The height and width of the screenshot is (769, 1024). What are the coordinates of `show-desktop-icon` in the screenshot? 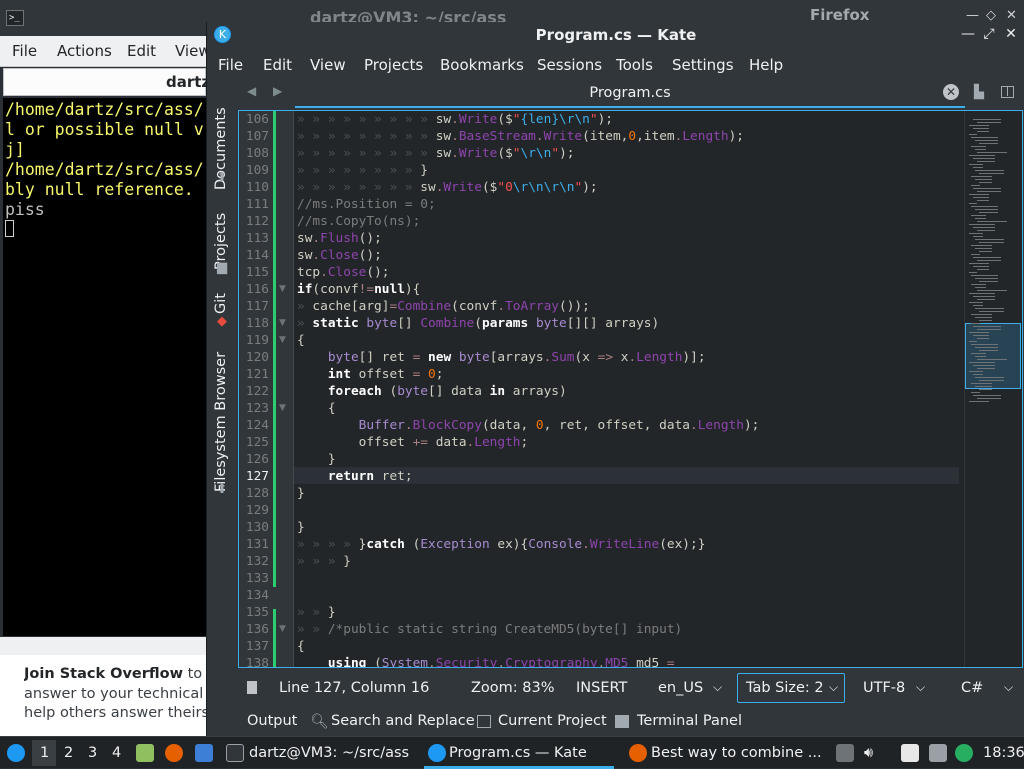 It's located at (204, 753).